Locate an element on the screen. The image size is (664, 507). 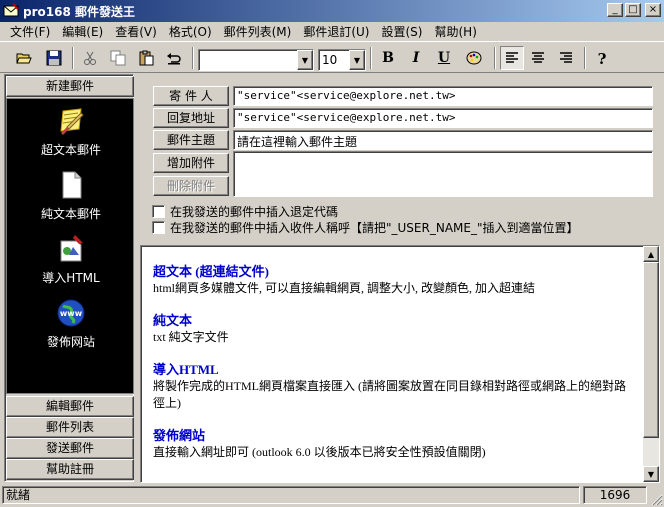
align-center-button is located at coordinates (538, 58).